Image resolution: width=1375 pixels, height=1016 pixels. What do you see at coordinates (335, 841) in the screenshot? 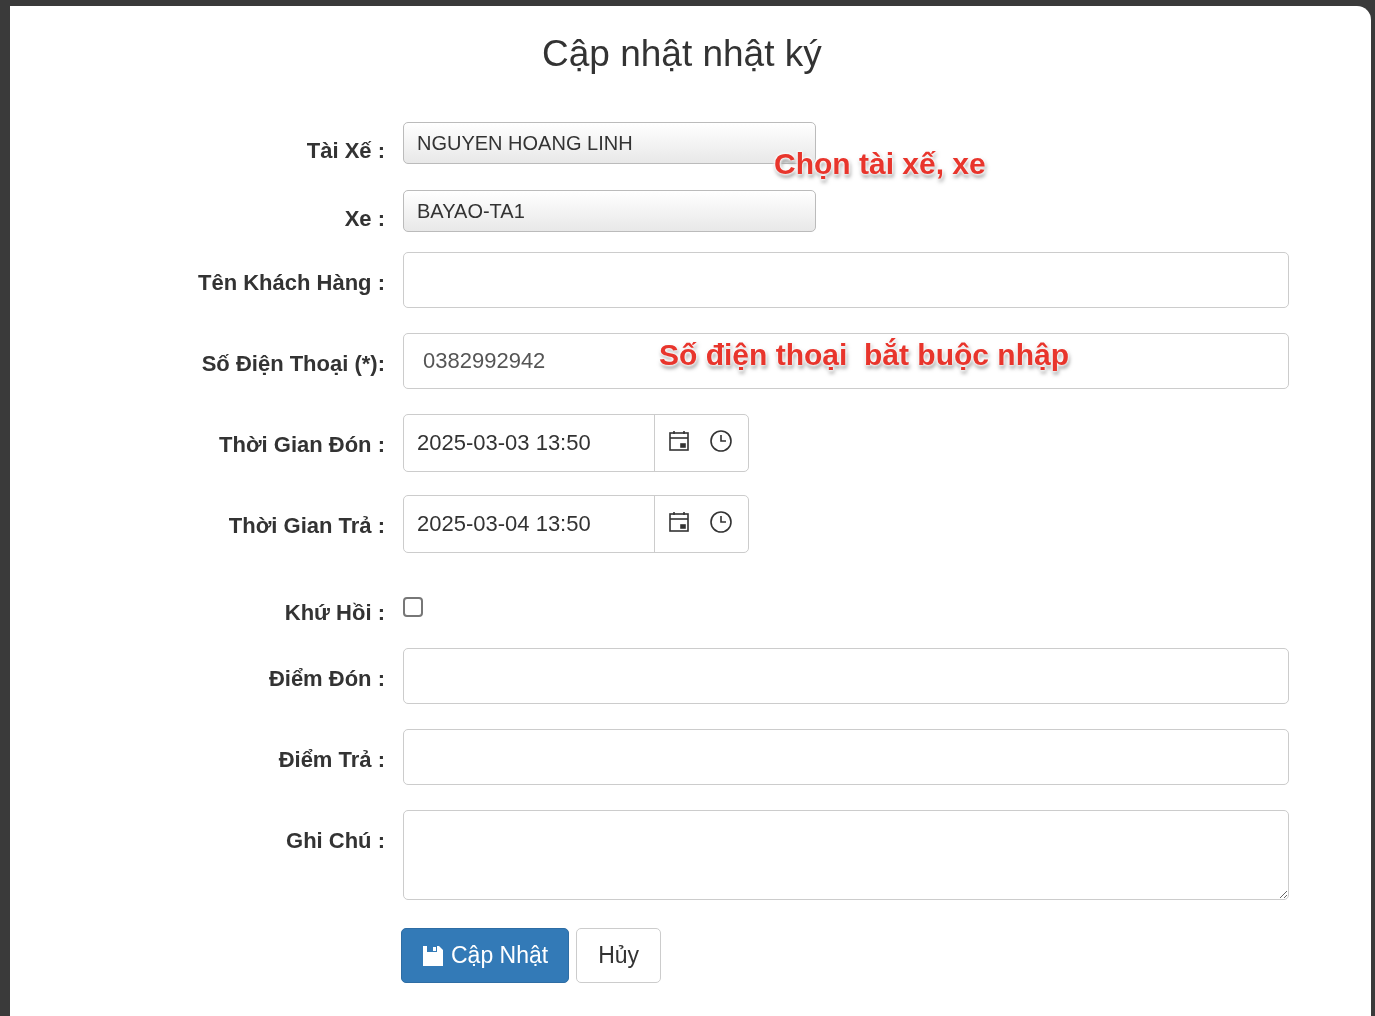
I see `field-label: Ghi Chú :` at bounding box center [335, 841].